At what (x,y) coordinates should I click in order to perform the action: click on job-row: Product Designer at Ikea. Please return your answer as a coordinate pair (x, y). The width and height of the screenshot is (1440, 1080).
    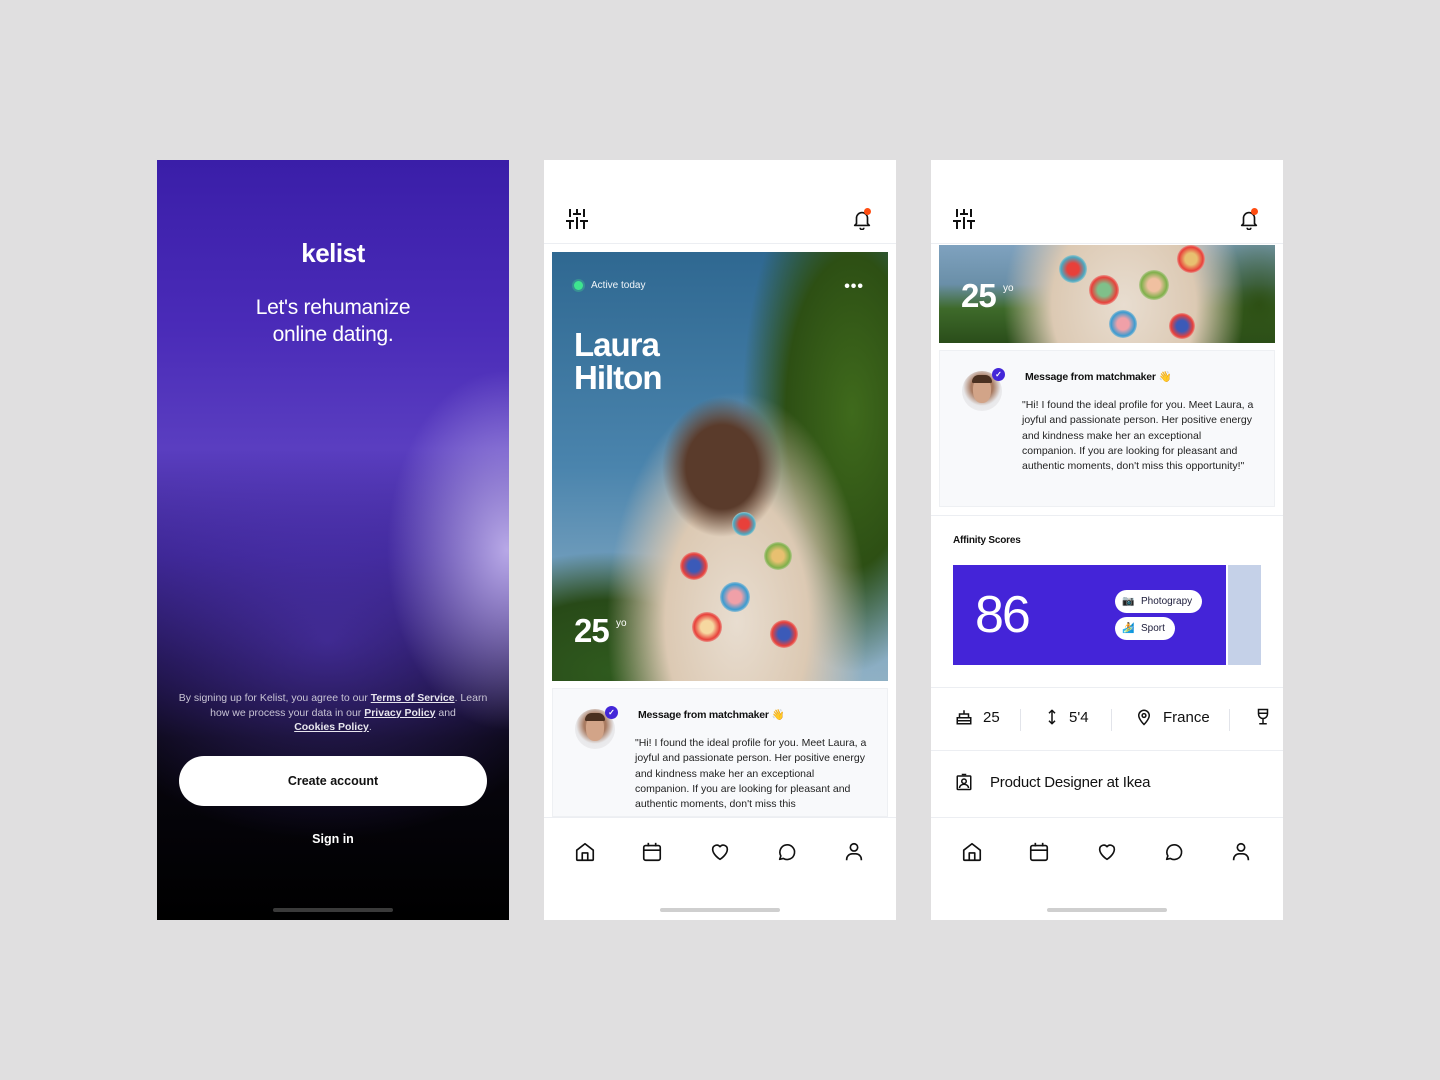
    Looking at the image, I should click on (1107, 784).